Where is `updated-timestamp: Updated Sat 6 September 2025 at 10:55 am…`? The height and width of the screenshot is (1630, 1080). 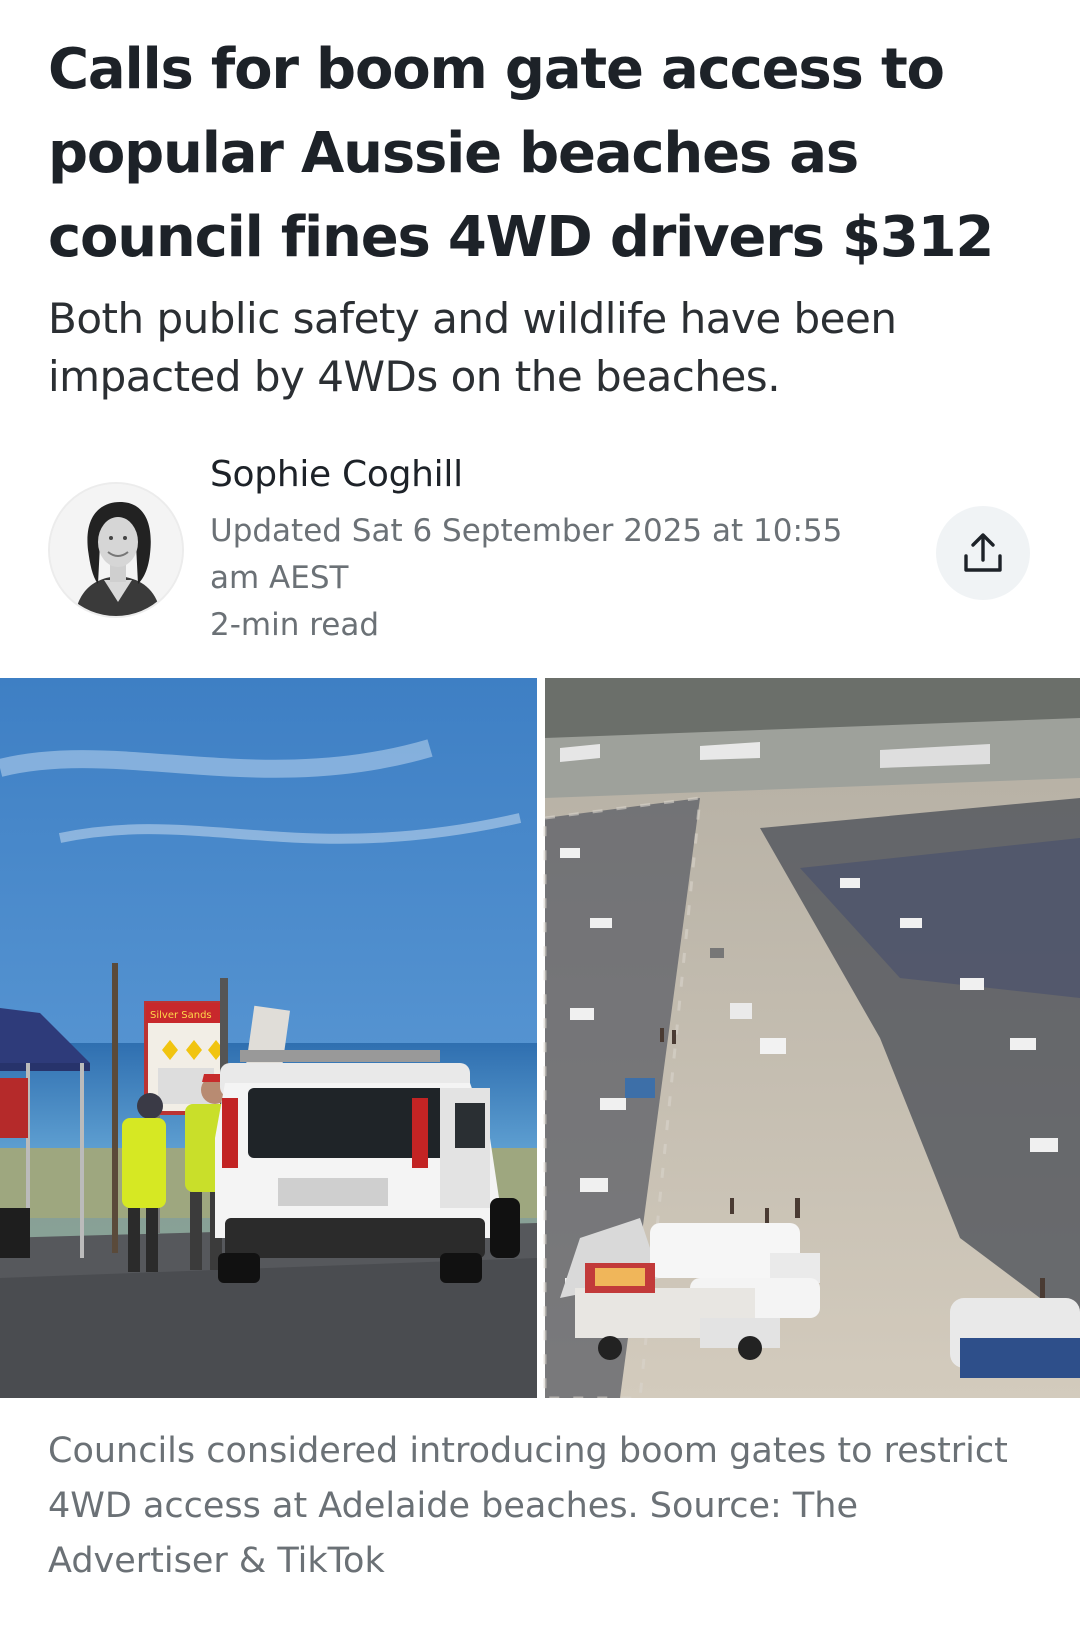 updated-timestamp: Updated Sat 6 September 2025 at 10:55 am… is located at coordinates (526, 554).